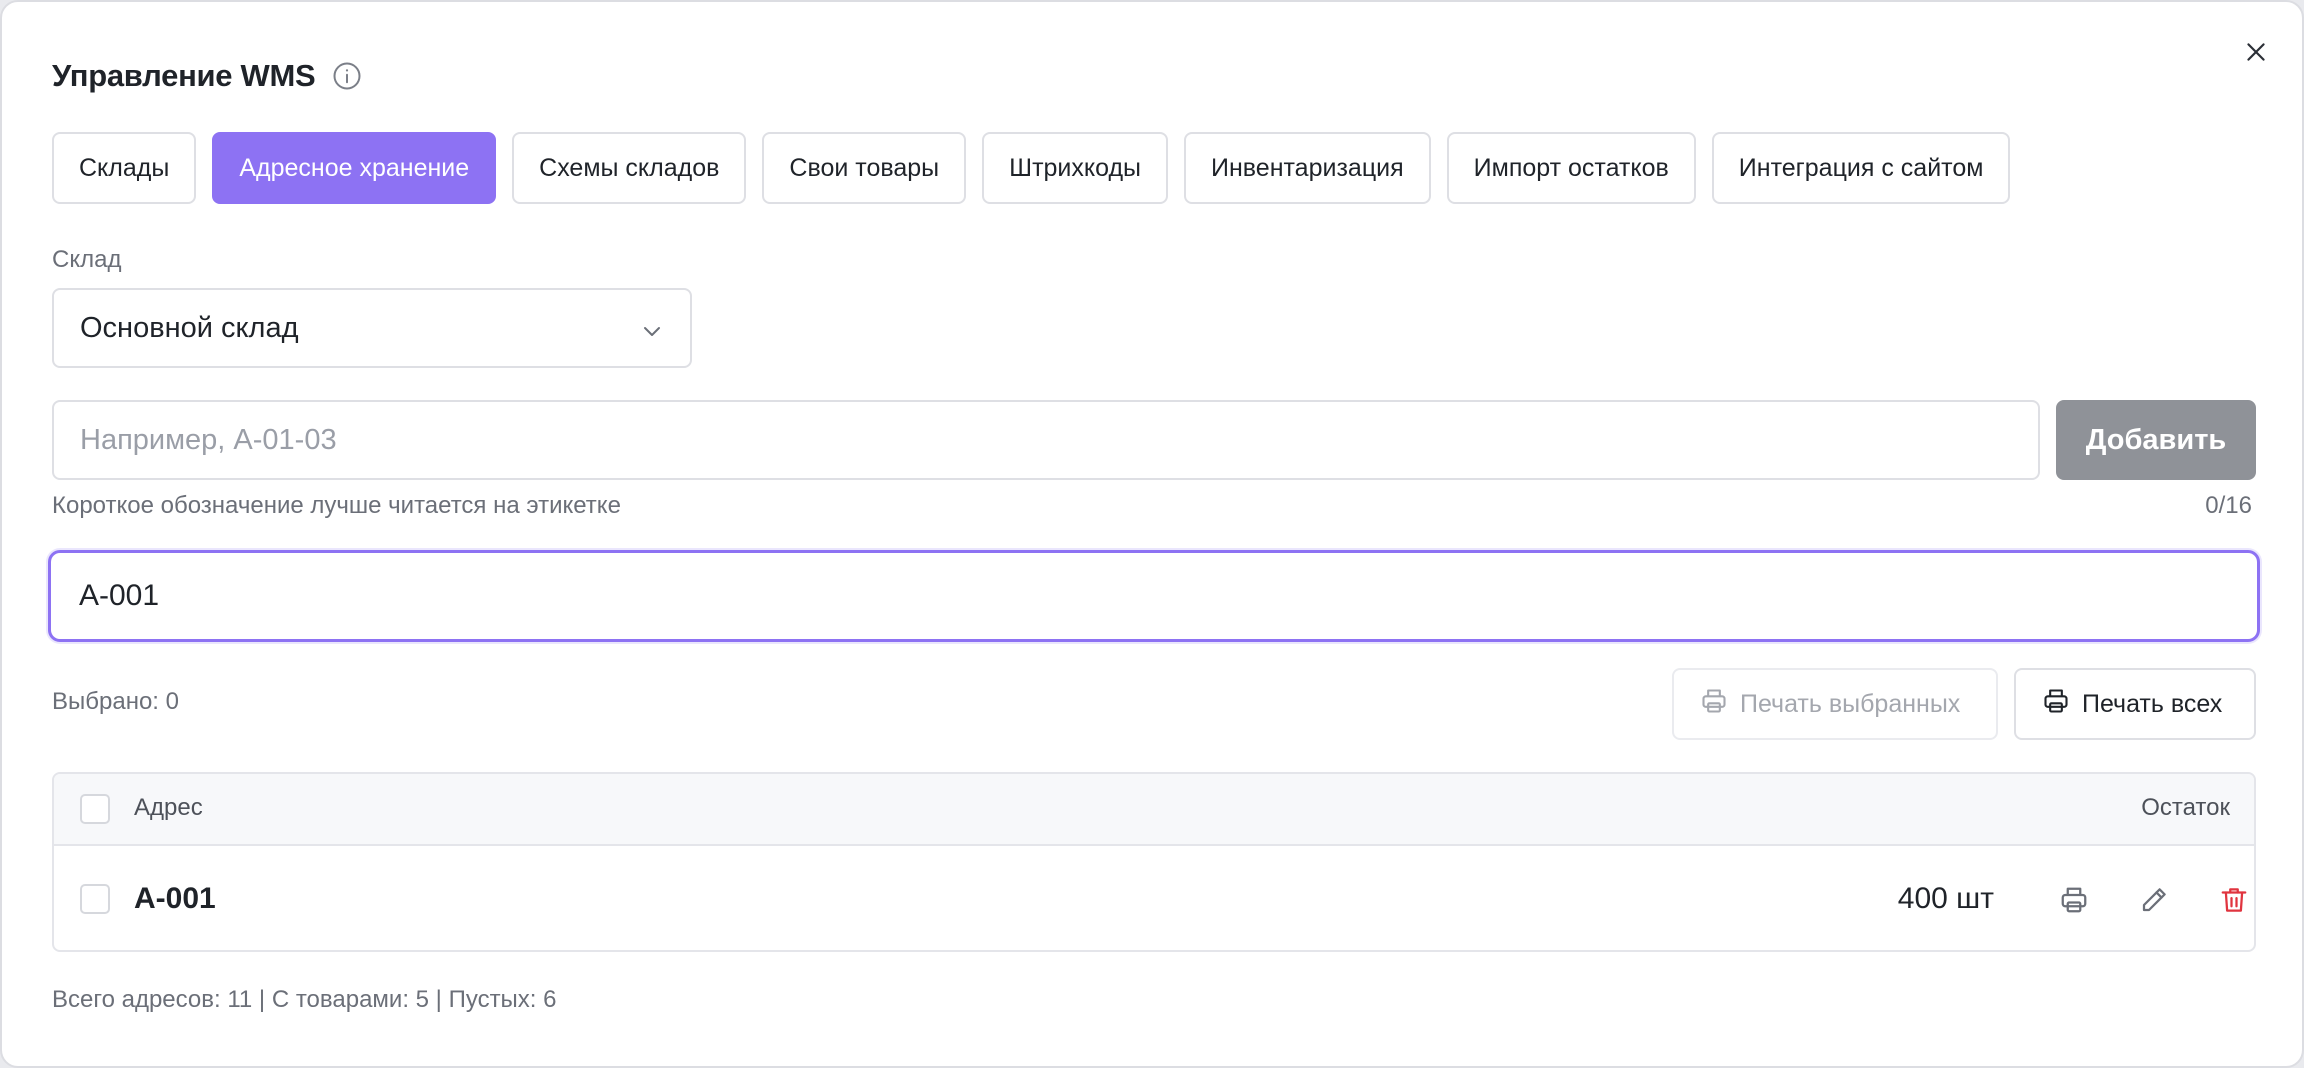 Image resolution: width=2304 pixels, height=1068 pixels. What do you see at coordinates (124, 168) in the screenshot?
I see `tab-warehouses: Склады` at bounding box center [124, 168].